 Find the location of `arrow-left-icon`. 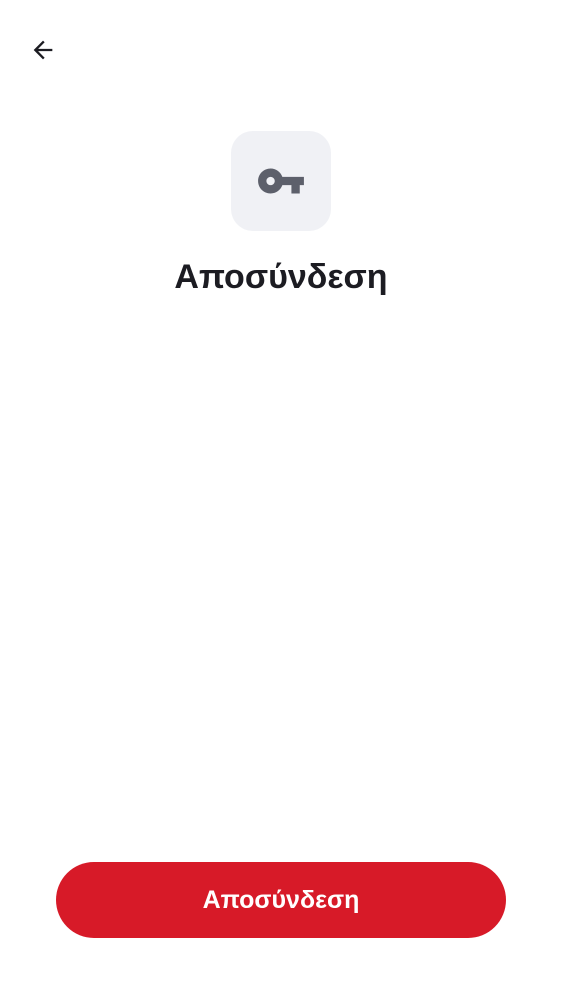

arrow-left-icon is located at coordinates (43, 50).